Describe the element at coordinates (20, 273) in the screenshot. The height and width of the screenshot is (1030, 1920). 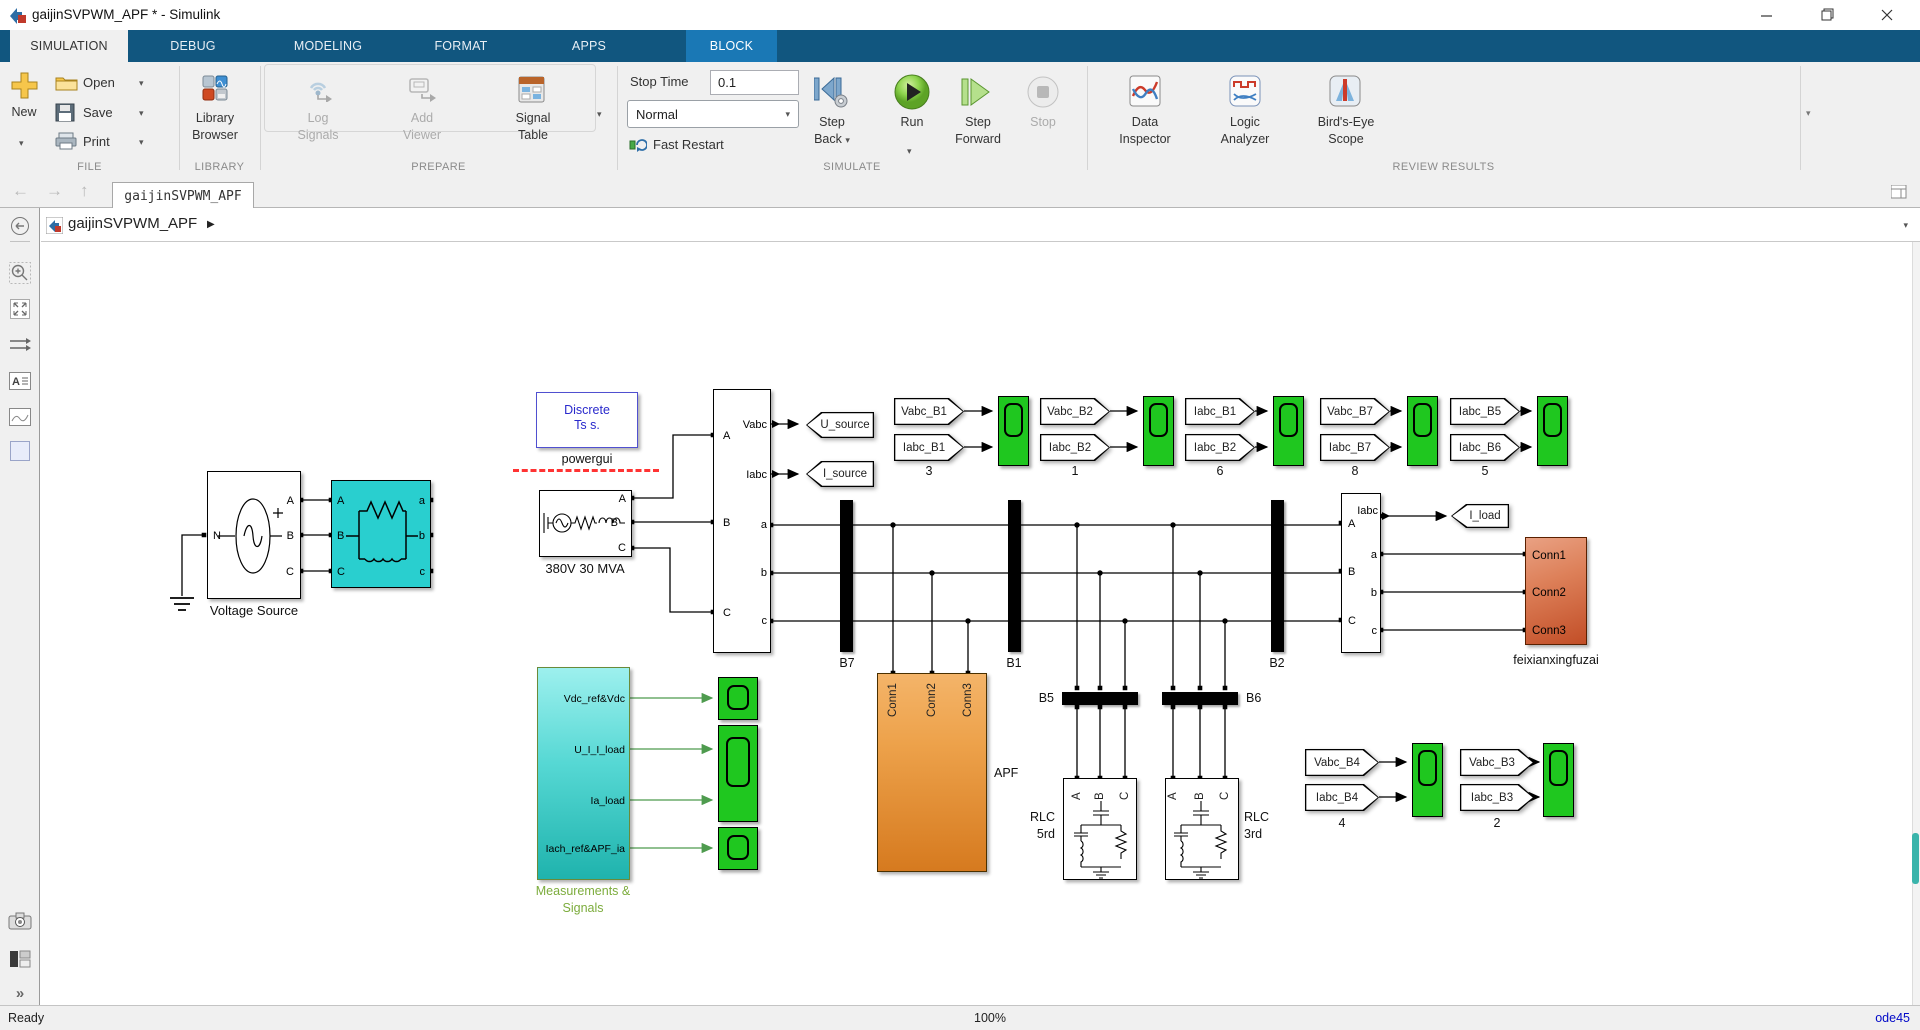
I see `zoom-icon` at that location.